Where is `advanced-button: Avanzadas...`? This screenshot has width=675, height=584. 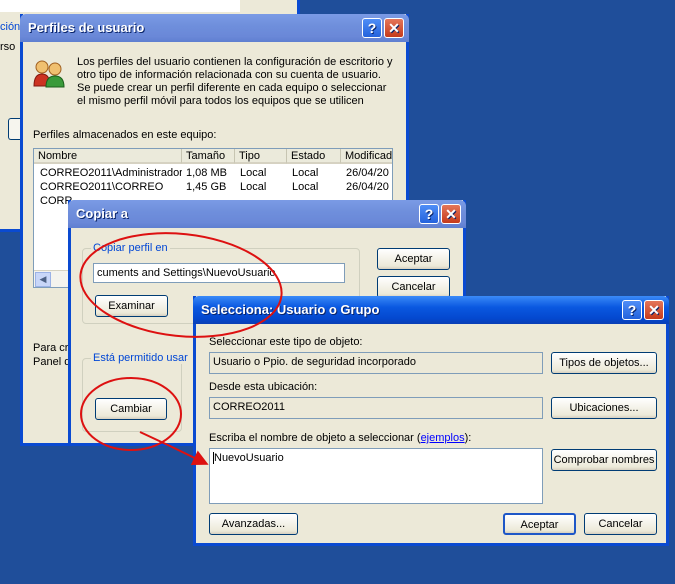 advanced-button: Avanzadas... is located at coordinates (253, 524).